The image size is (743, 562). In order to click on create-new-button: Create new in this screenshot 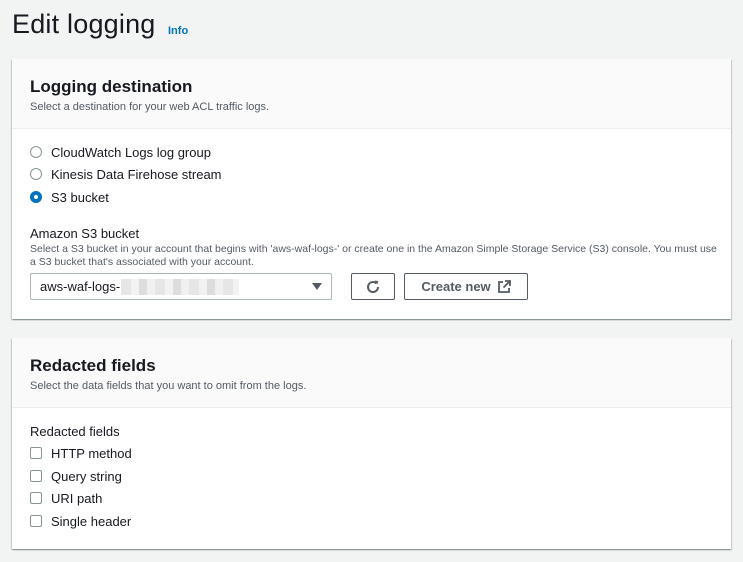, I will do `click(466, 286)`.